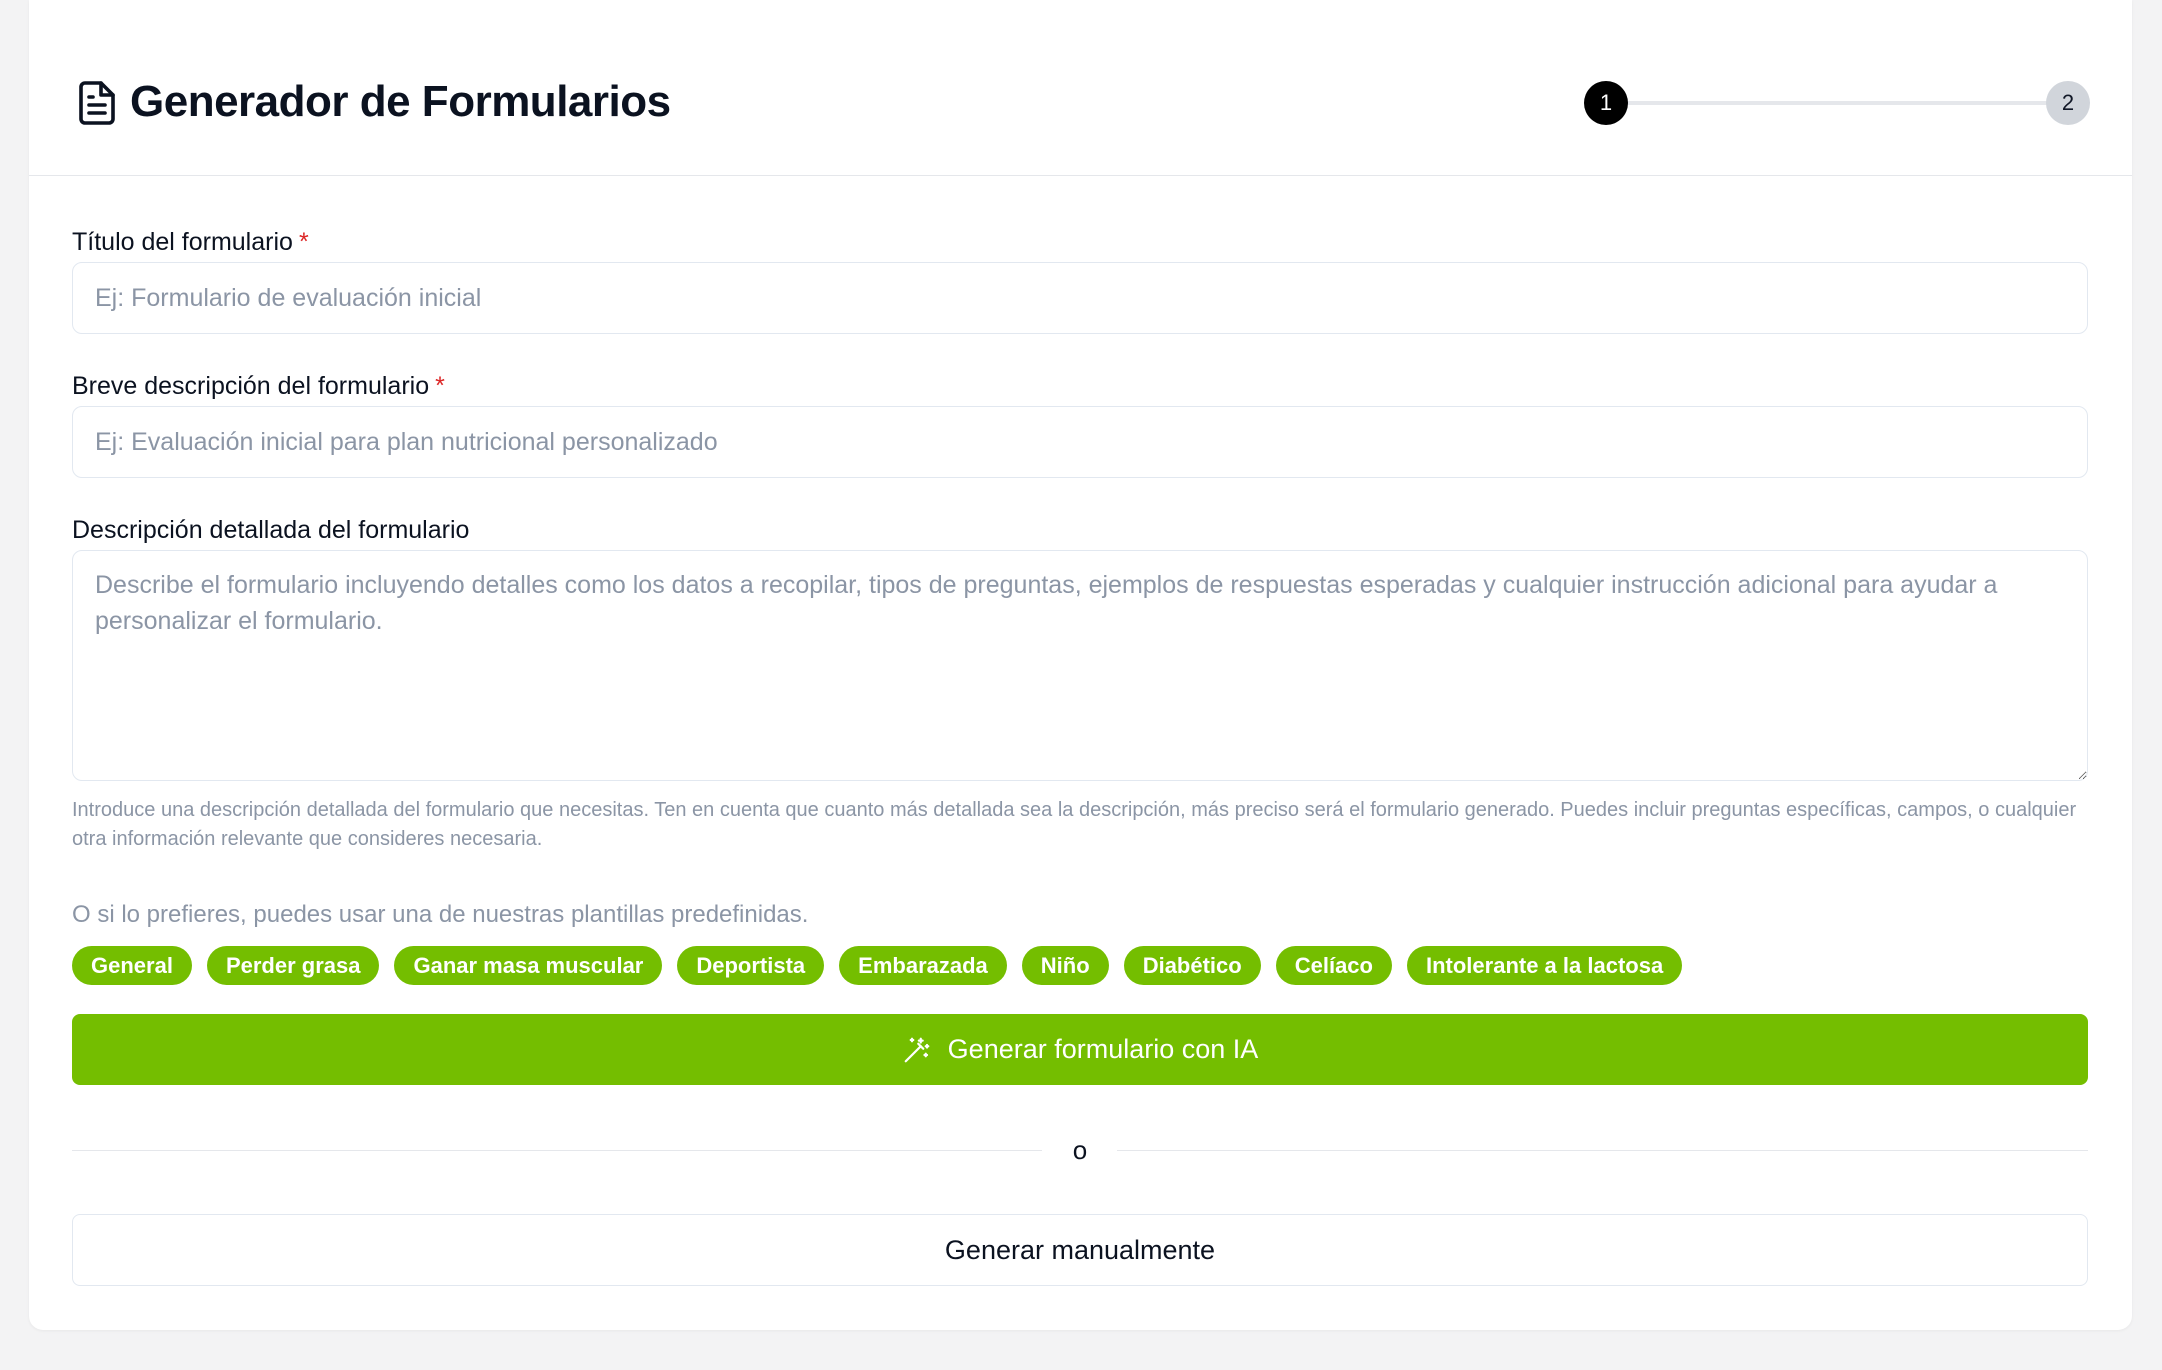  Describe the element at coordinates (1103, 1049) in the screenshot. I see `generate-with-ai-label: Generar formulario con IA` at that location.